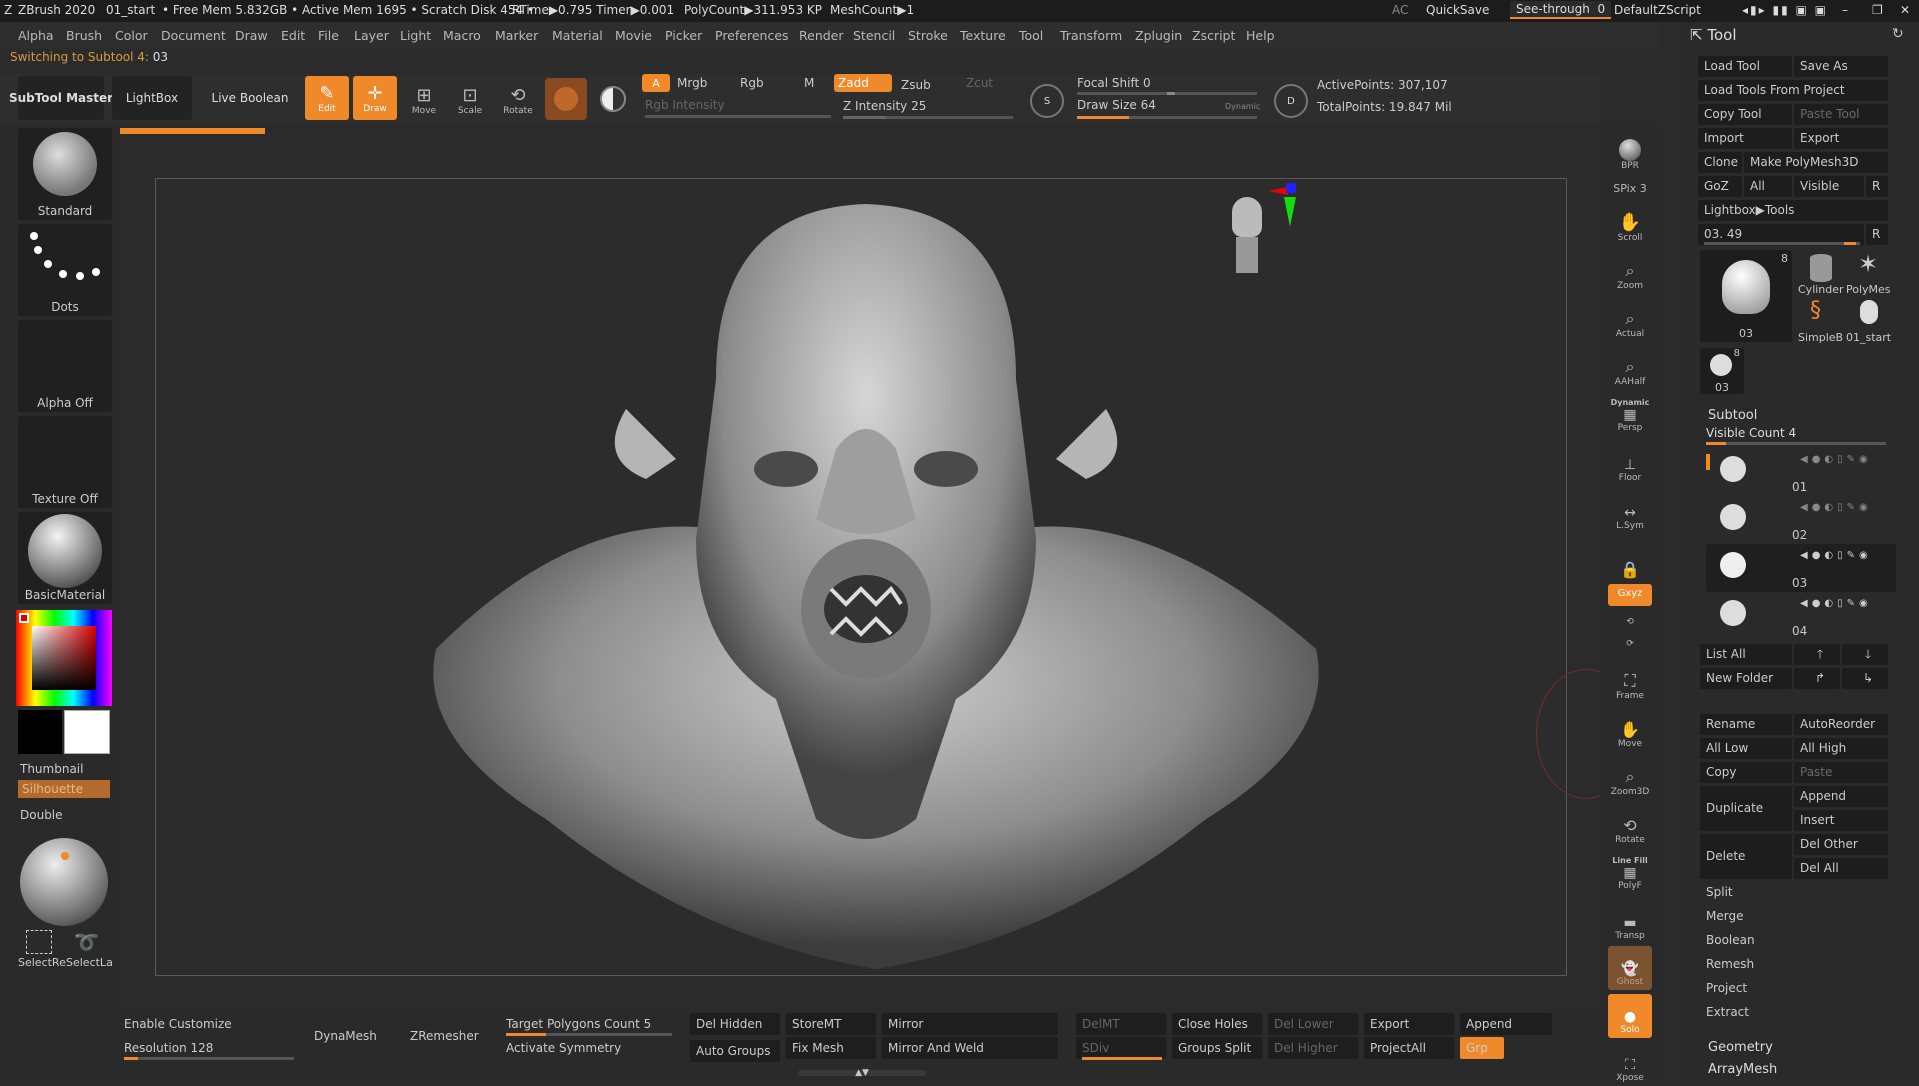  What do you see at coordinates (1745, 66) in the screenshot?
I see `load-tool-button: Load Tool` at bounding box center [1745, 66].